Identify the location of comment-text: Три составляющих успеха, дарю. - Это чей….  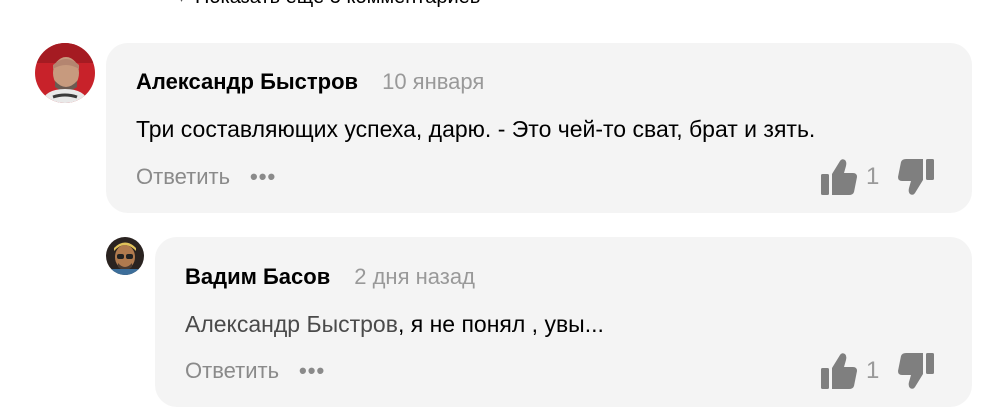
(476, 129).